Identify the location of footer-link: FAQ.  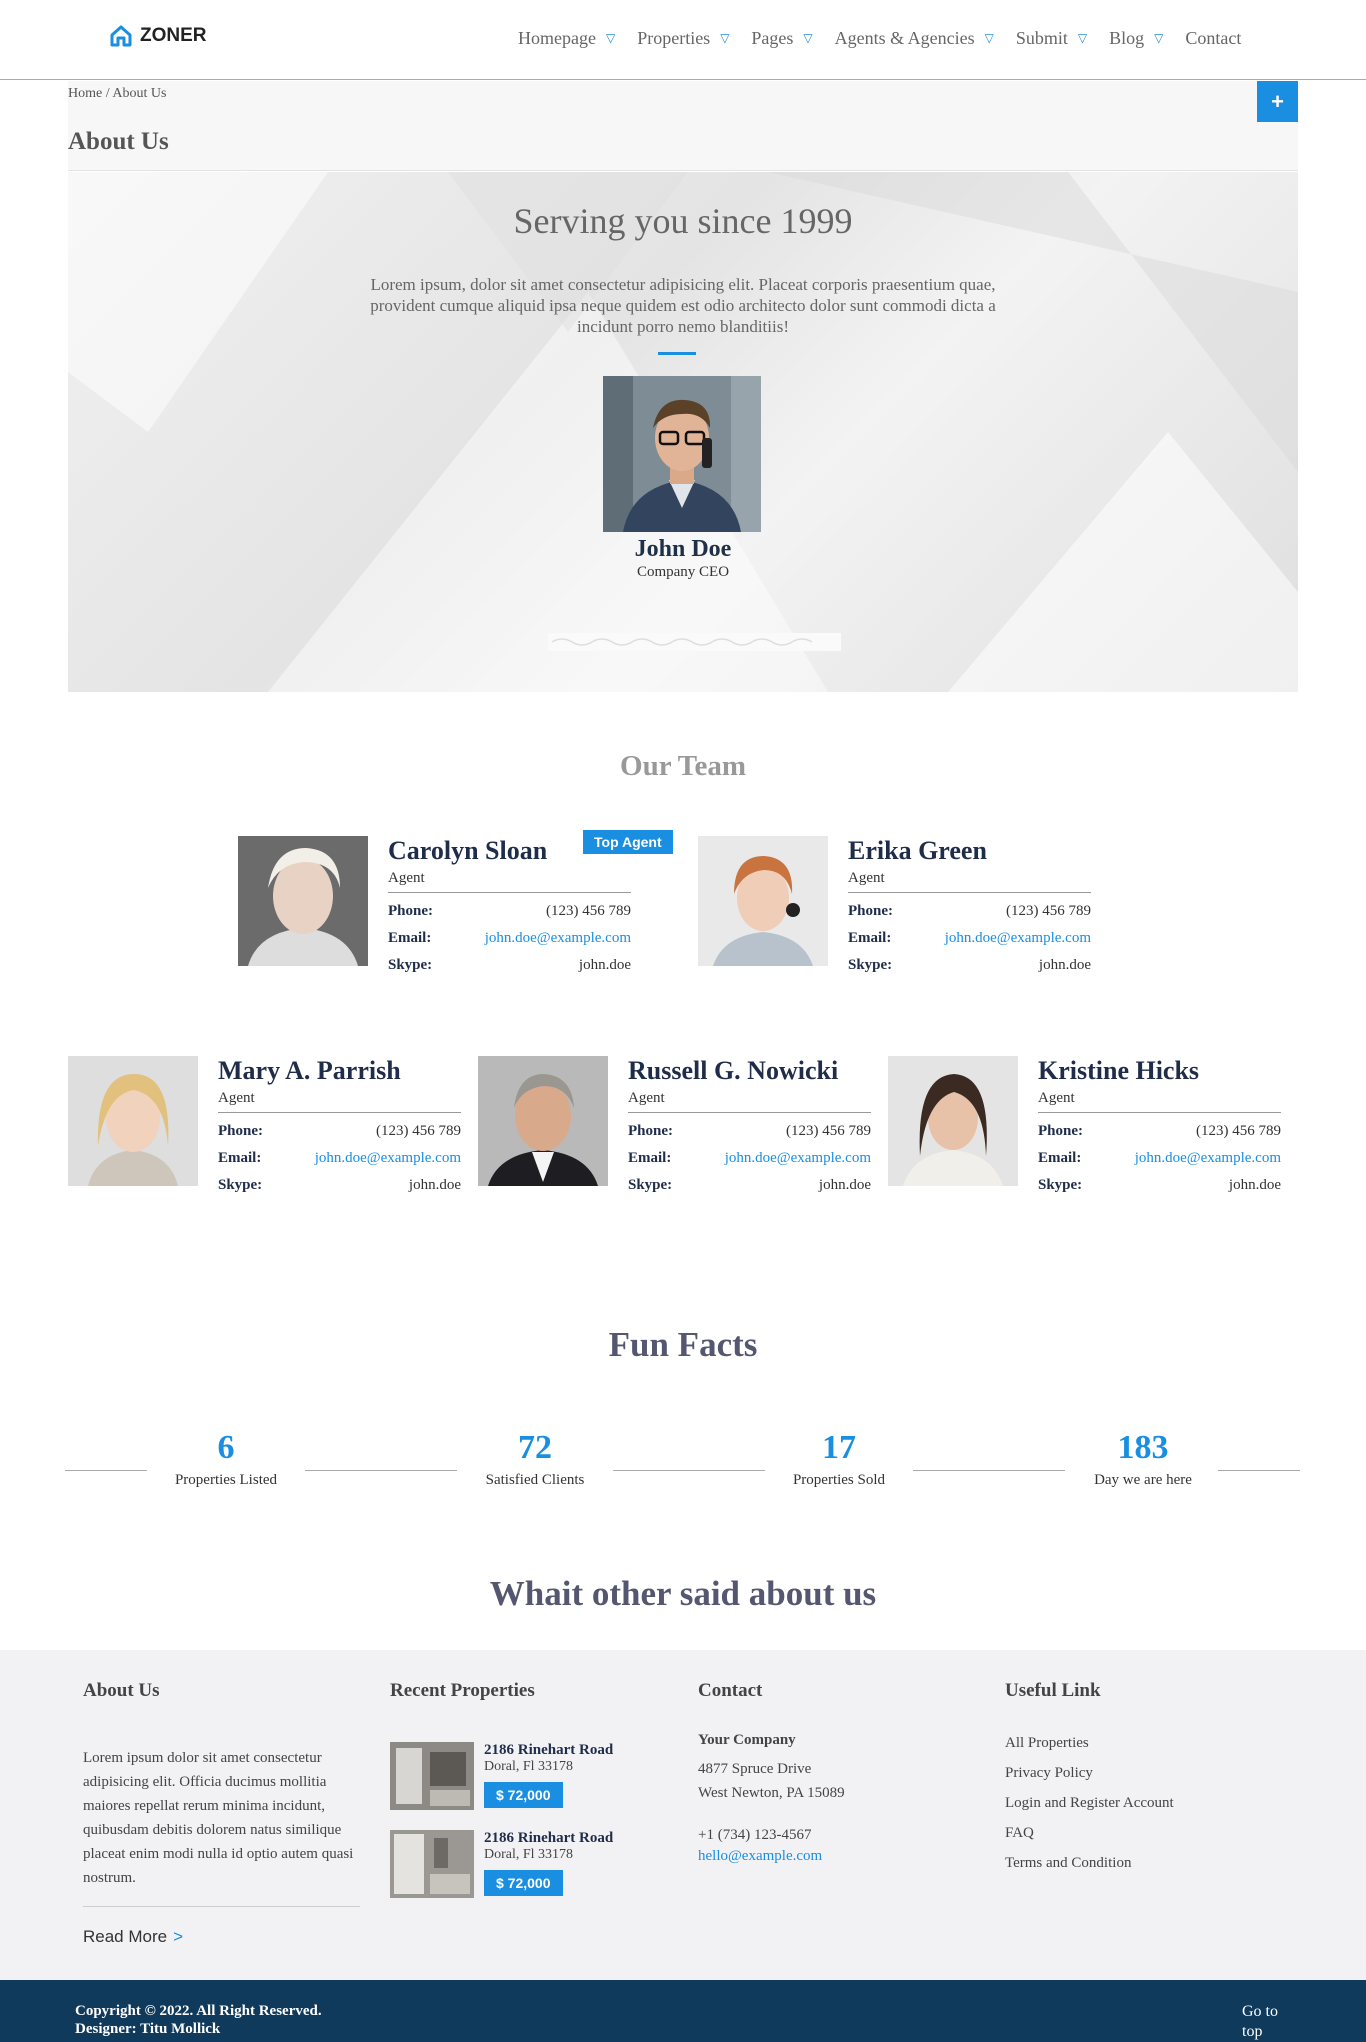
(1089, 1833).